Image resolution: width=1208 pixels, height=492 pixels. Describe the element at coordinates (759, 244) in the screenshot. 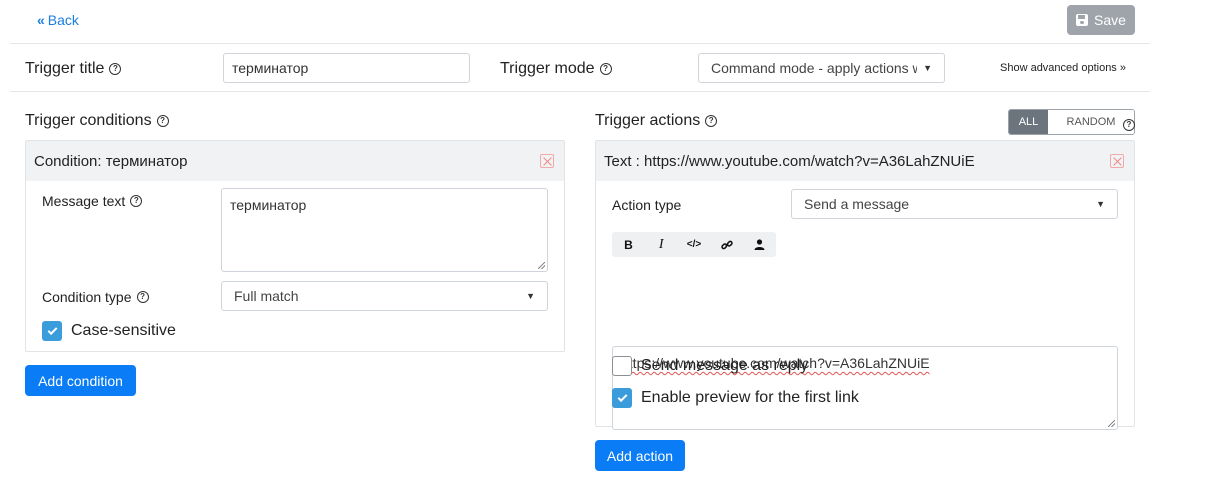

I see `user-icon` at that location.